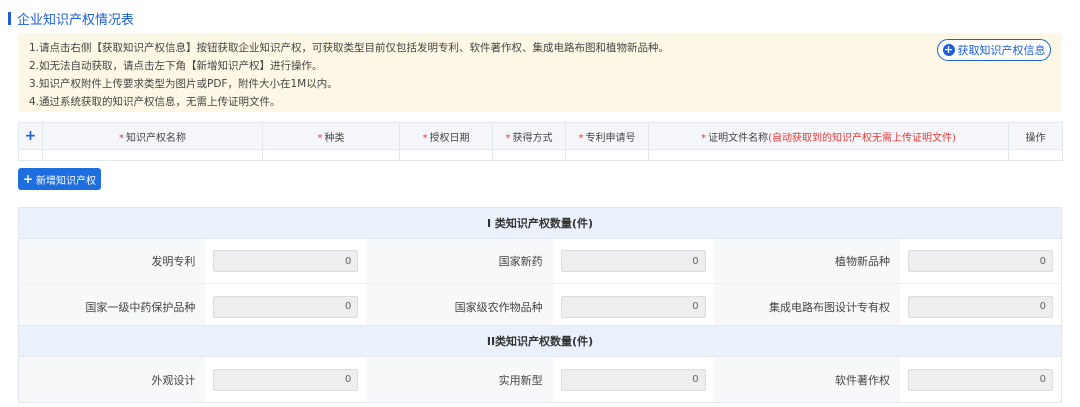 The image size is (1080, 407). Describe the element at coordinates (540, 341) in the screenshot. I see `class2-title: II类知识产权数量(件)` at that location.